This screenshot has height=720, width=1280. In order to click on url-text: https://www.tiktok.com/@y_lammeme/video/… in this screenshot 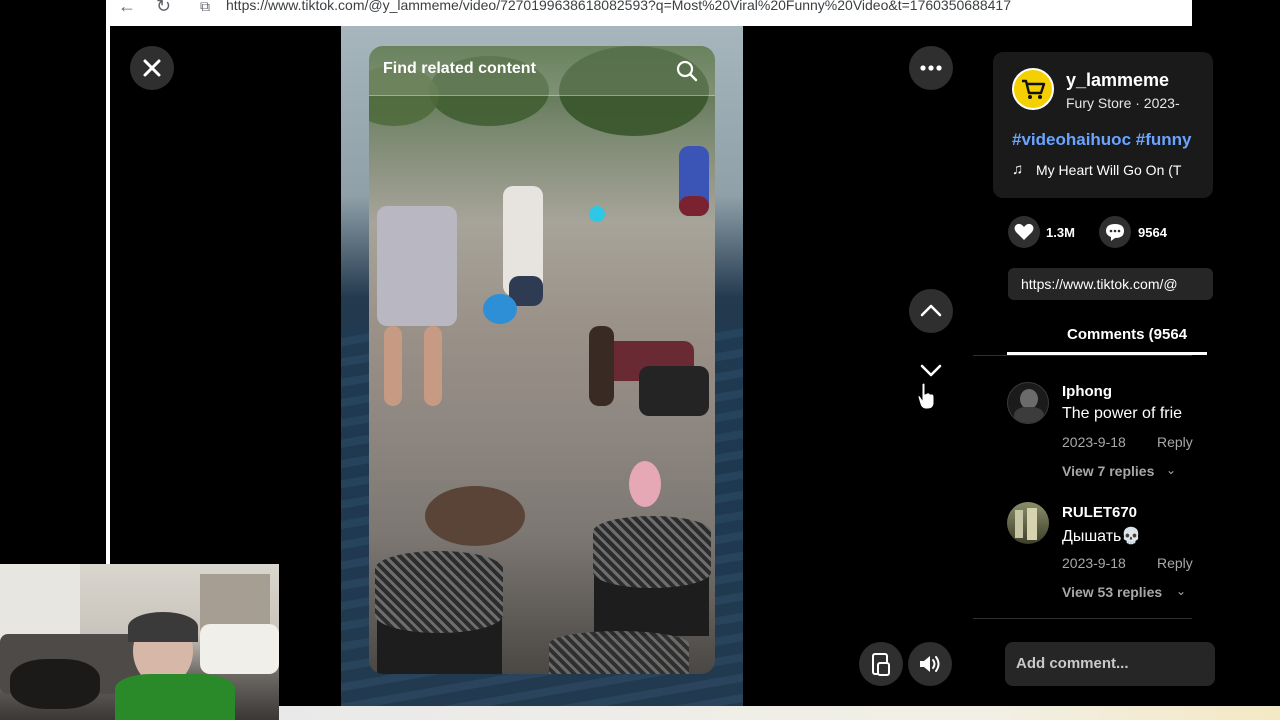, I will do `click(618, 6)`.